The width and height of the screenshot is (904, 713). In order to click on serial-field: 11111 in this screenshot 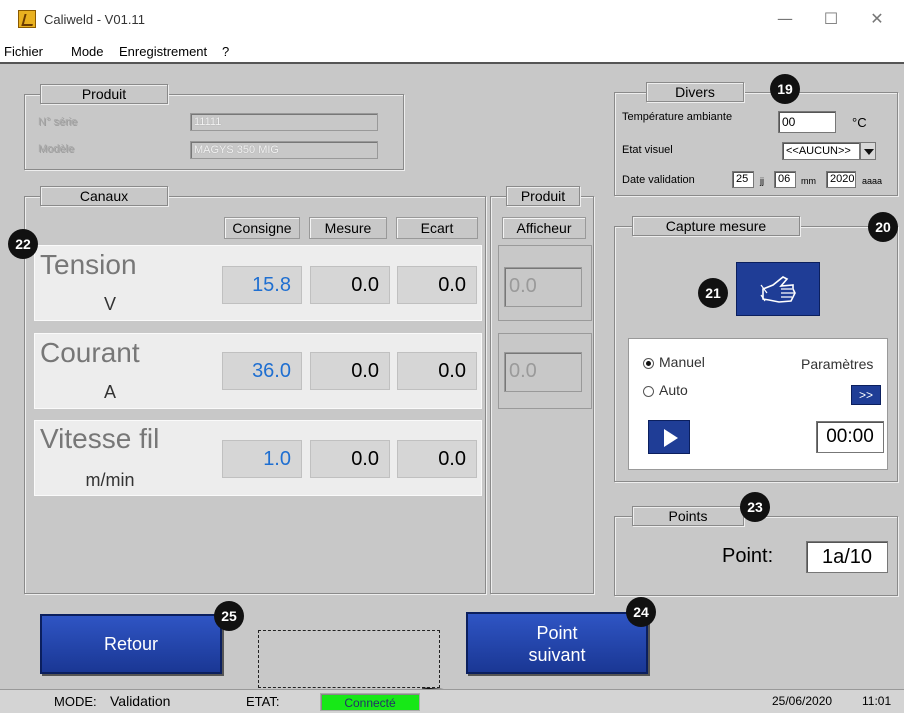, I will do `click(284, 122)`.